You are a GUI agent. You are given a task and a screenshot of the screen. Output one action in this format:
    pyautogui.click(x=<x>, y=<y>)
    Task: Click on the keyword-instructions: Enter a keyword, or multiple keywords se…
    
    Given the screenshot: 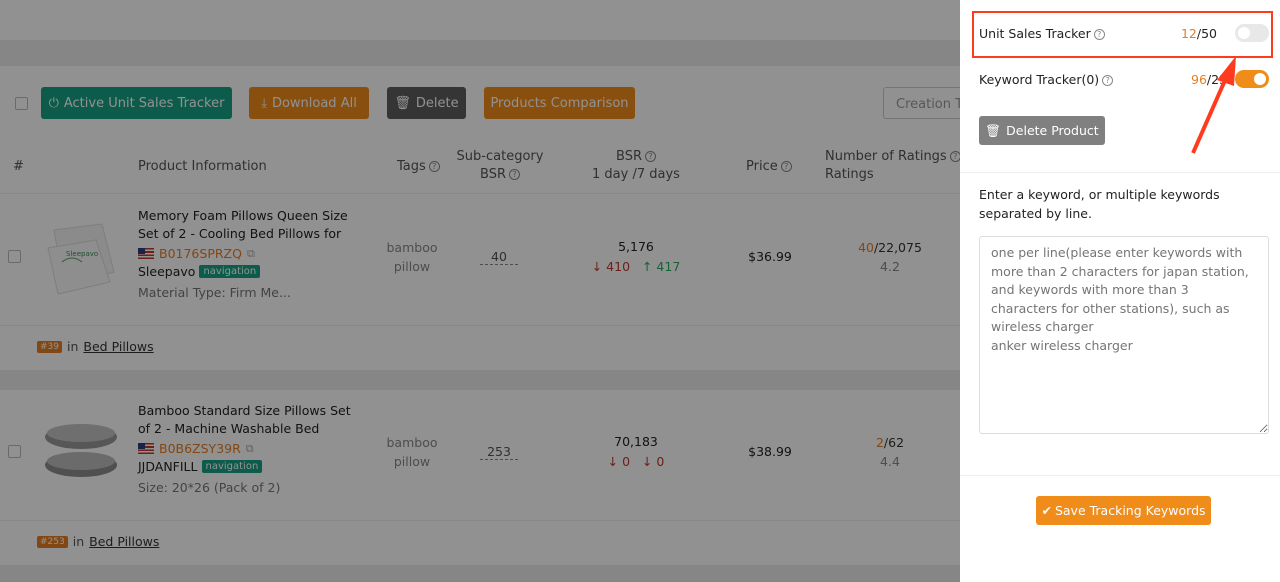 What is the action you would take?
    pyautogui.click(x=1099, y=204)
    